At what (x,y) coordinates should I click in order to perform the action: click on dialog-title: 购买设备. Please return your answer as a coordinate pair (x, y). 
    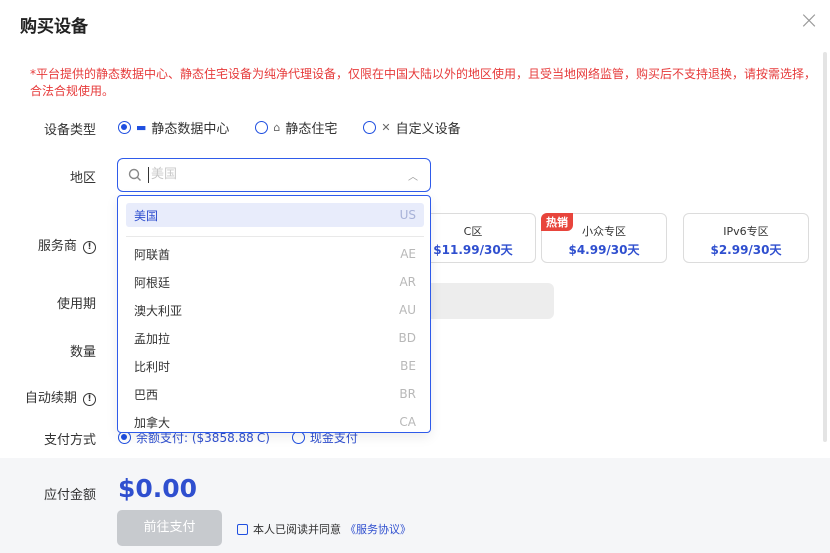
    Looking at the image, I should click on (54, 27).